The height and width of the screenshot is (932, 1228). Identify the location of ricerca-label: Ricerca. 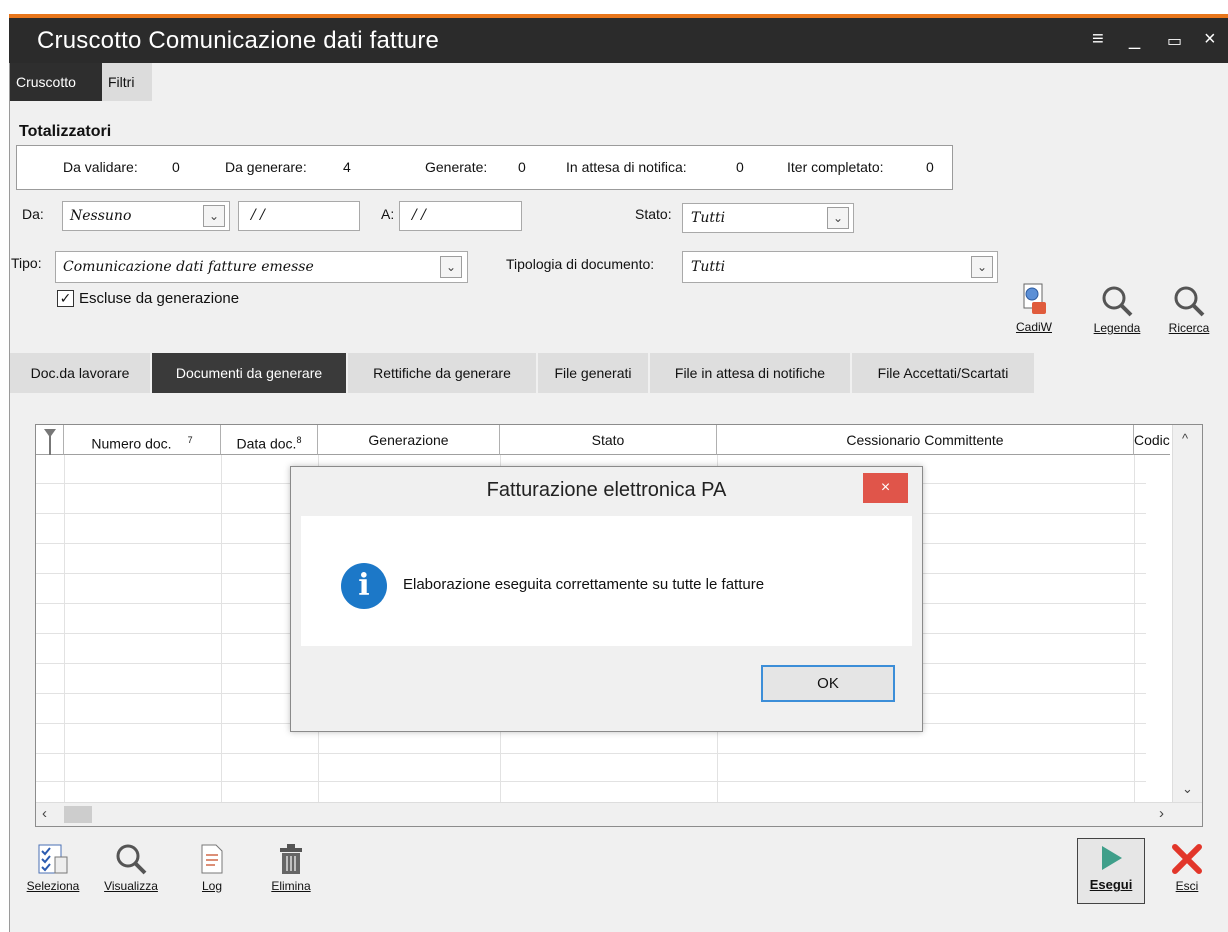
(1189, 328).